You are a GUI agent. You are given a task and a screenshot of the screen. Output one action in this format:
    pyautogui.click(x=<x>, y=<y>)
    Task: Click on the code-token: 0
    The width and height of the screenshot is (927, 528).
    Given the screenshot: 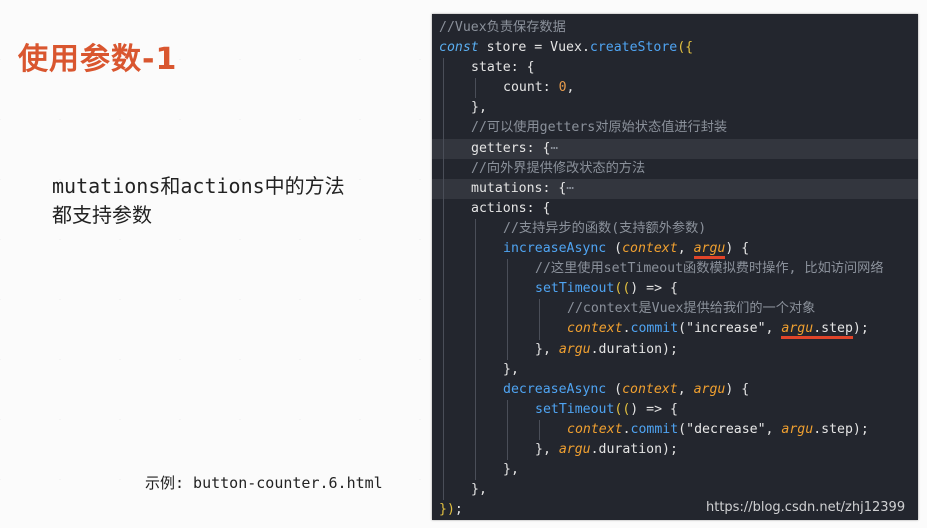 What is the action you would take?
    pyautogui.click(x=562, y=88)
    